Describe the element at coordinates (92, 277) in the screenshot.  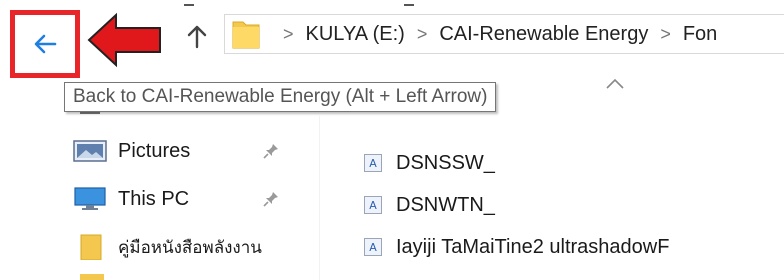
I see `hidden-folder-icon` at that location.